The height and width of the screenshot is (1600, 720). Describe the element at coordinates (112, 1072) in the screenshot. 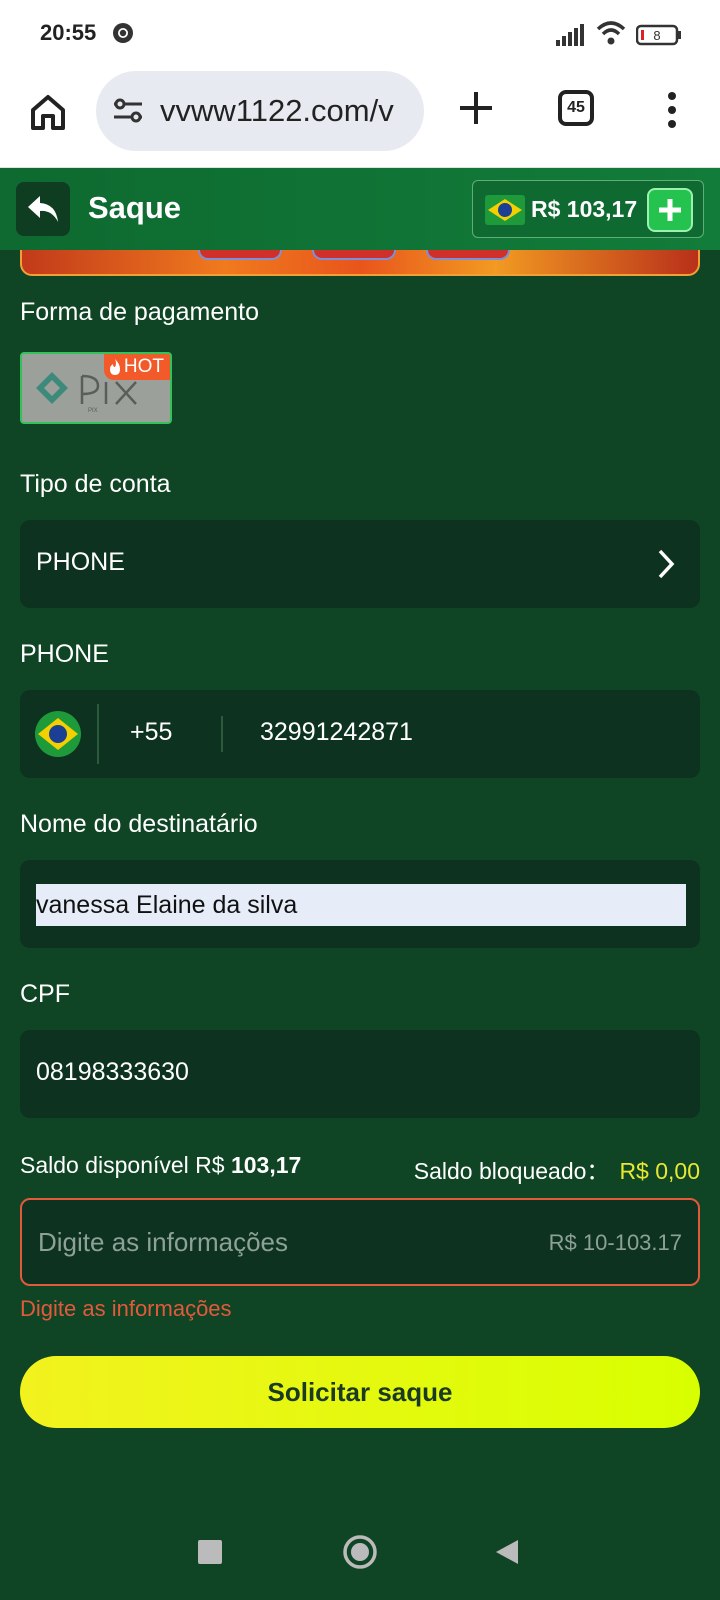

I see `cpf-input: 08198333630` at that location.